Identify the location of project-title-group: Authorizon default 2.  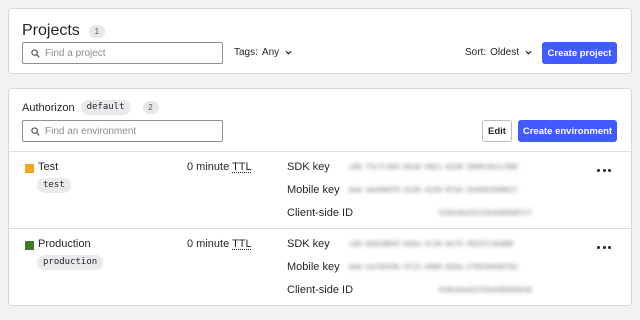
(90, 107).